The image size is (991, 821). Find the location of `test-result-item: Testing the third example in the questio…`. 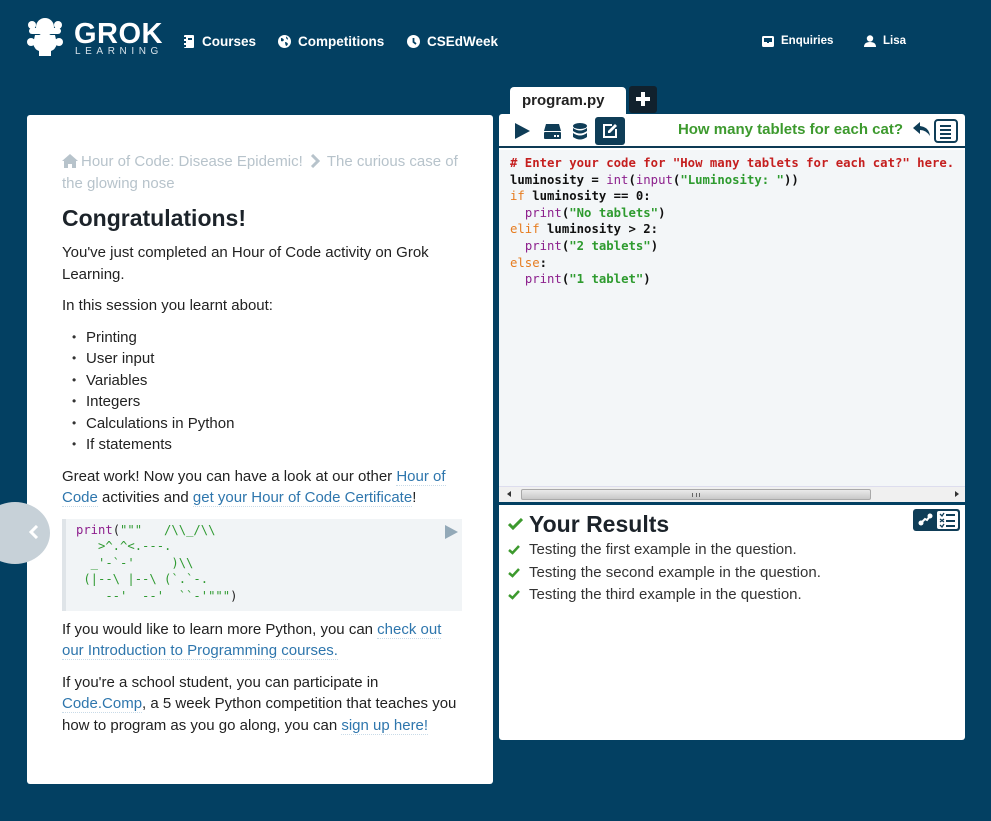

test-result-item: Testing the third example in the questio… is located at coordinates (664, 595).